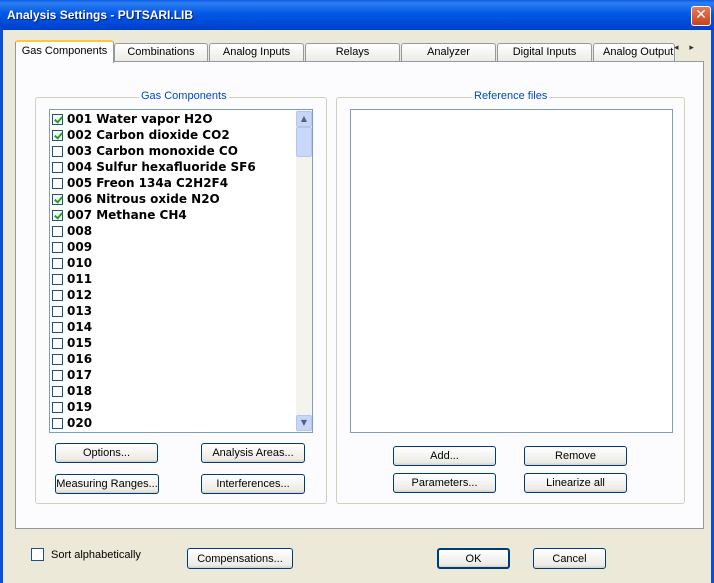  I want to click on tab-gas-components: Gas Components, so click(64, 51).